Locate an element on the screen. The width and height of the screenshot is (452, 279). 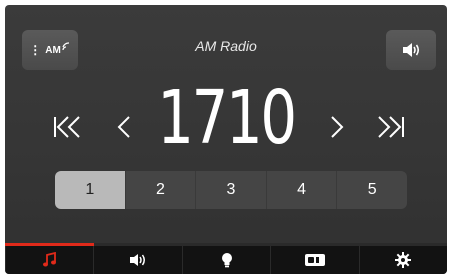
bottom-nav-bar is located at coordinates (226, 258).